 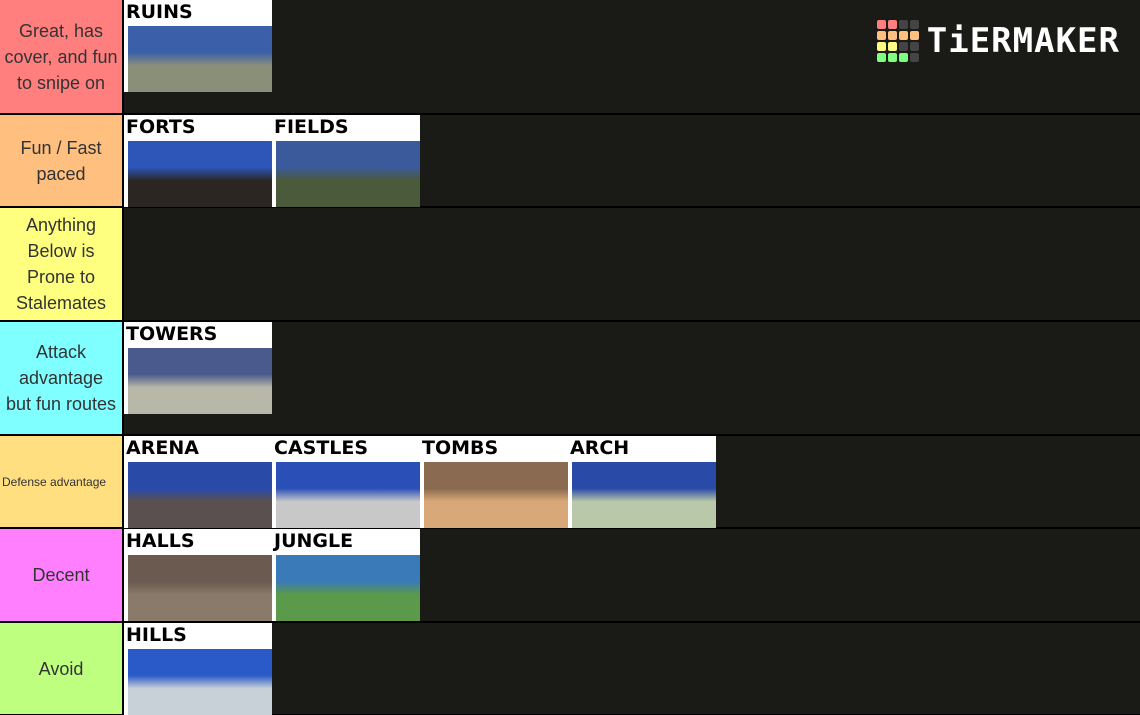 I want to click on map-tile-halls: HALLS, so click(x=198, y=575).